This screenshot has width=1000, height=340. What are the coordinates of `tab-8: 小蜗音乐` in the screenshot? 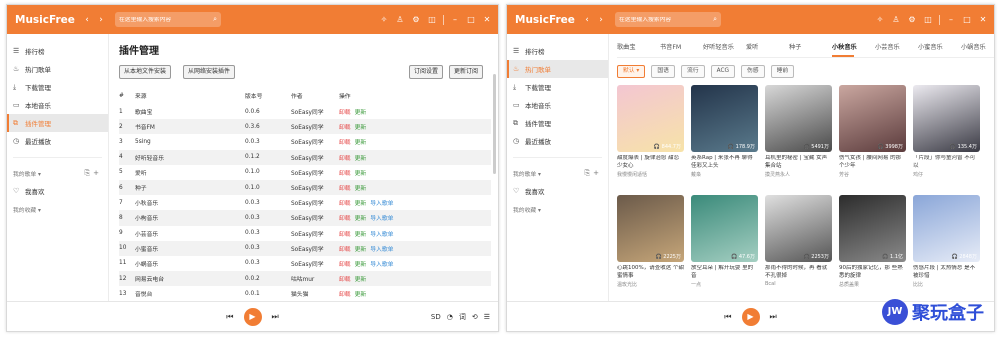 It's located at (977, 49).